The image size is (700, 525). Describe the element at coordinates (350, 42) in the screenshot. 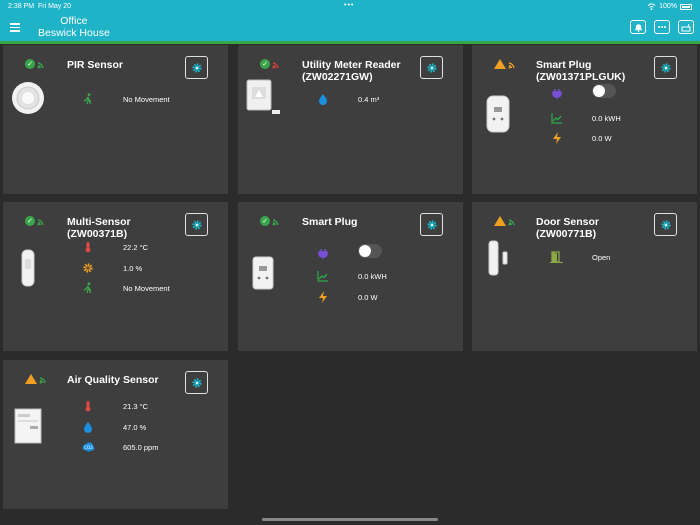

I see `header-accent-line` at that location.